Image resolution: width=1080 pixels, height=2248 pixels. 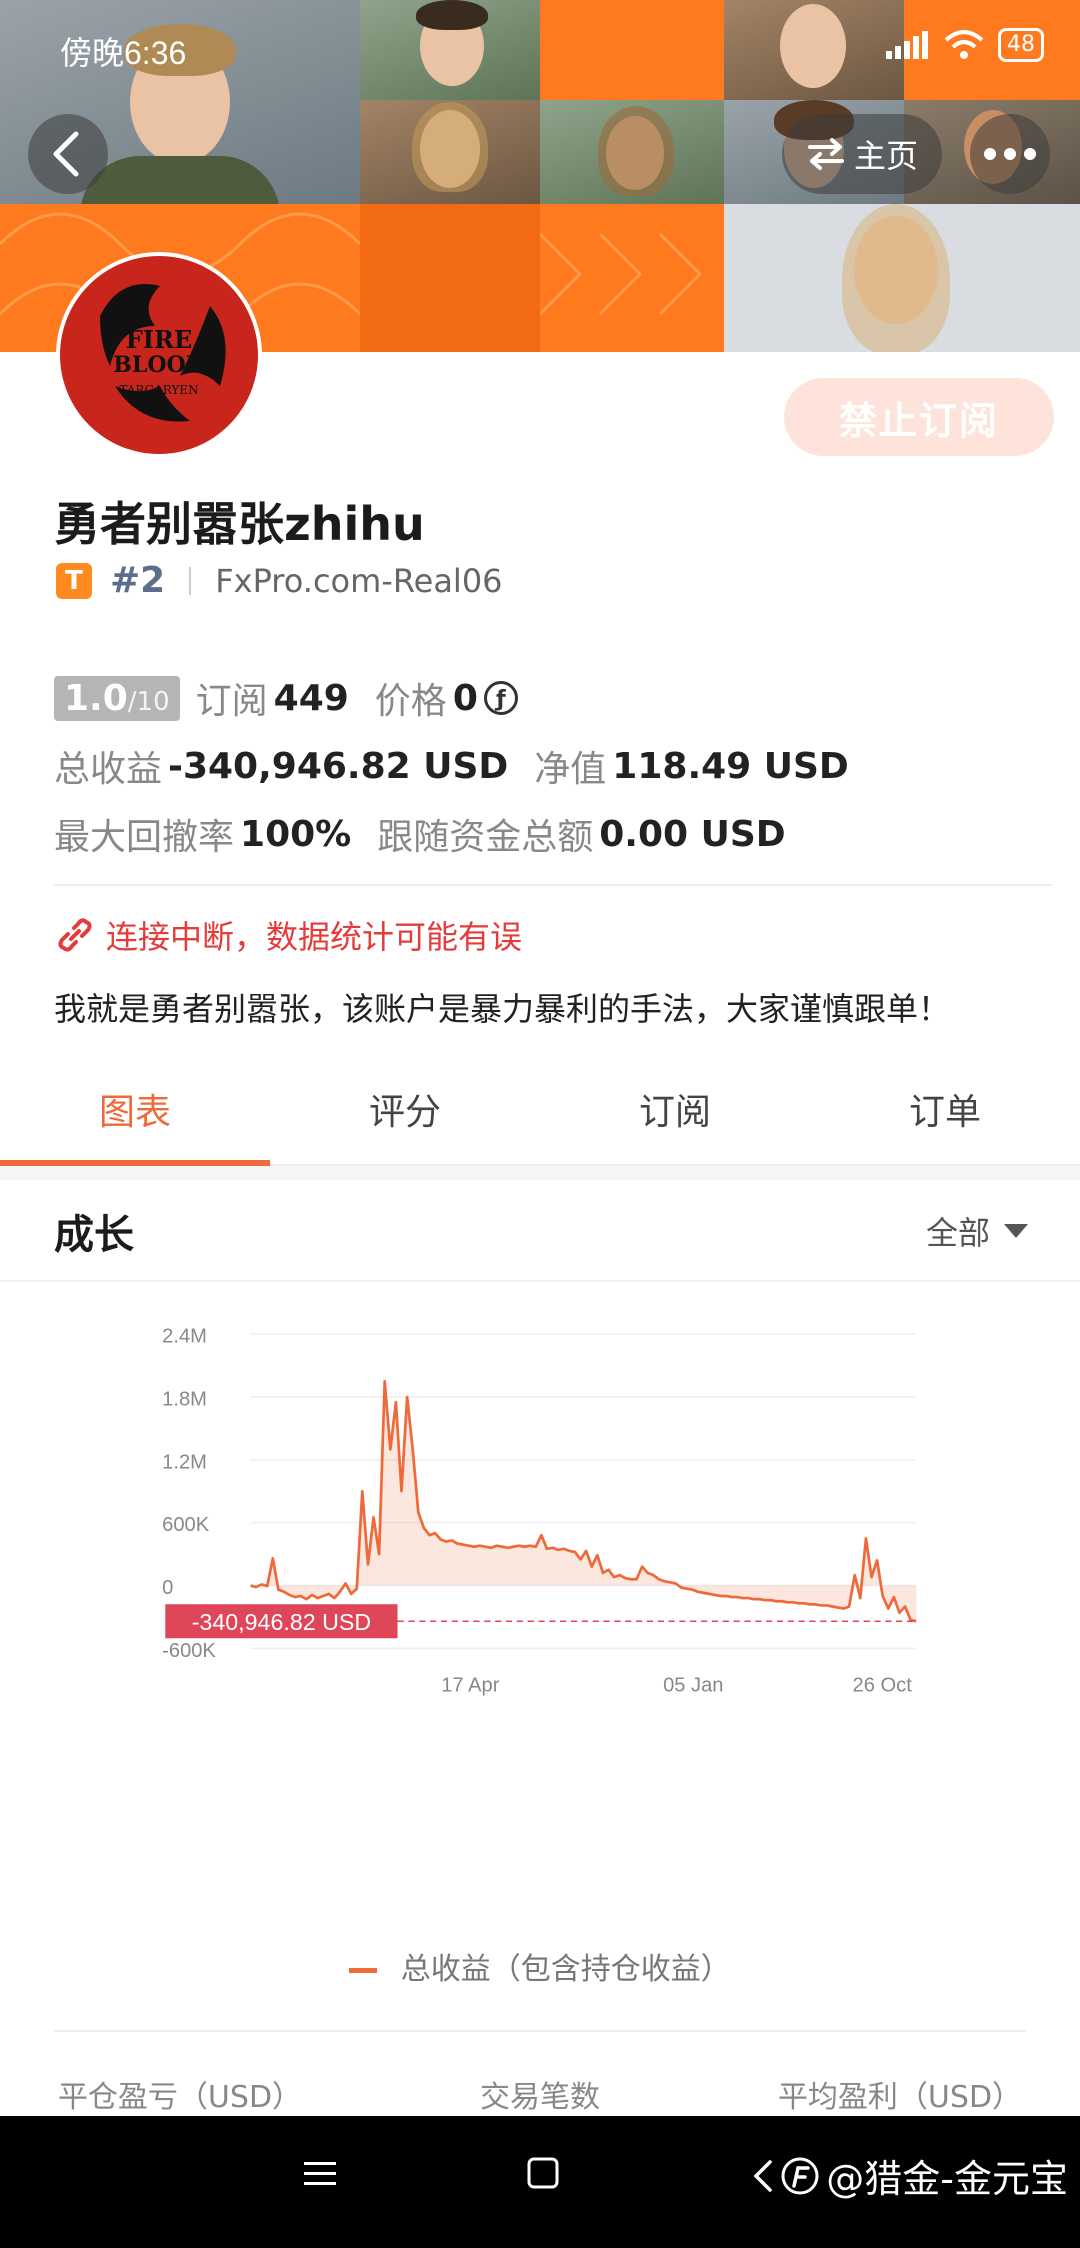 What do you see at coordinates (957, 1233) in the screenshot?
I see `range-value: 全部` at bounding box center [957, 1233].